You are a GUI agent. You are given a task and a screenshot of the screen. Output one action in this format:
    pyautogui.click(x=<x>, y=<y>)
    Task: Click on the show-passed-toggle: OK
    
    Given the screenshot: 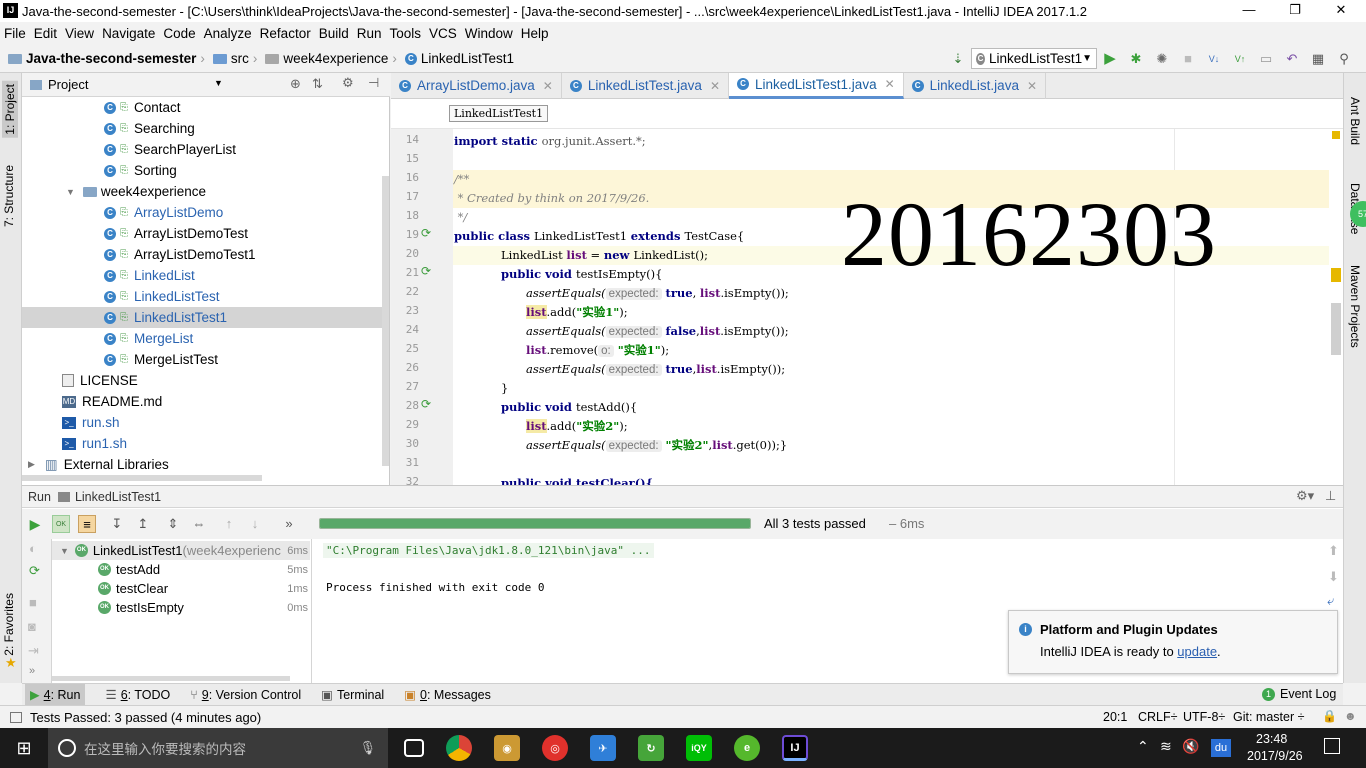 What is the action you would take?
    pyautogui.click(x=61, y=524)
    